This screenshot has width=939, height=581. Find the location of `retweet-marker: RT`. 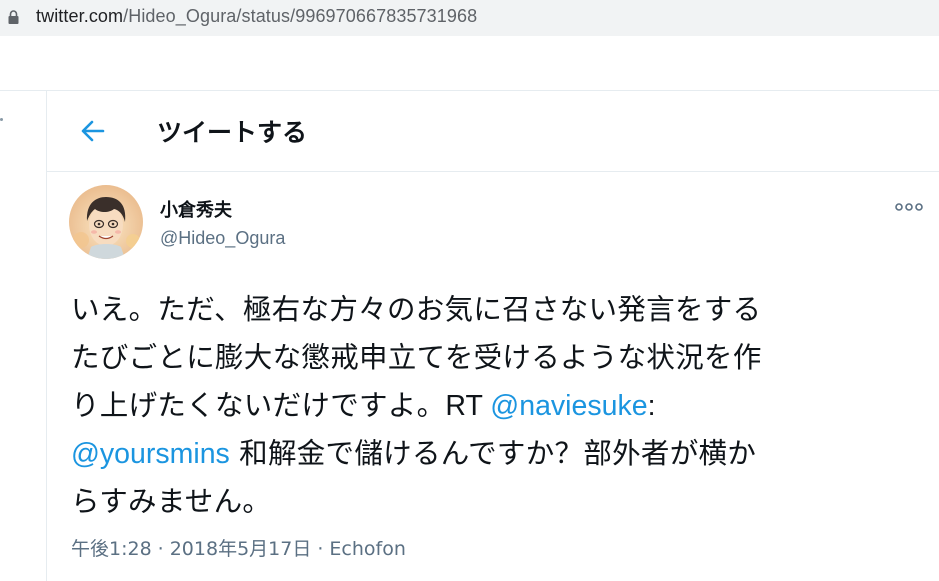

retweet-marker: RT is located at coordinates (468, 406).